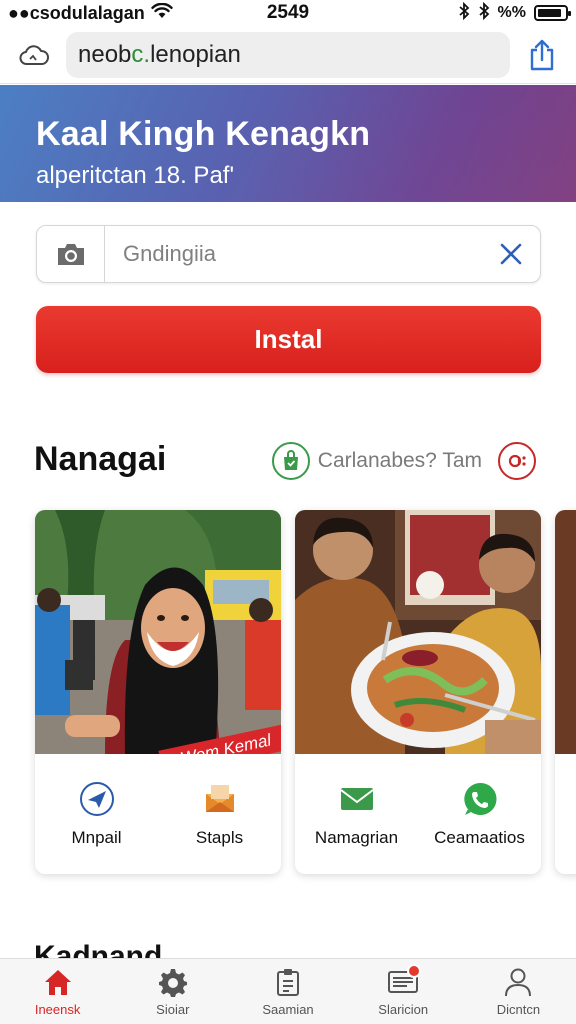 Image resolution: width=576 pixels, height=1024 pixels. I want to click on nav-item-inbox: Slaricion, so click(403, 991).